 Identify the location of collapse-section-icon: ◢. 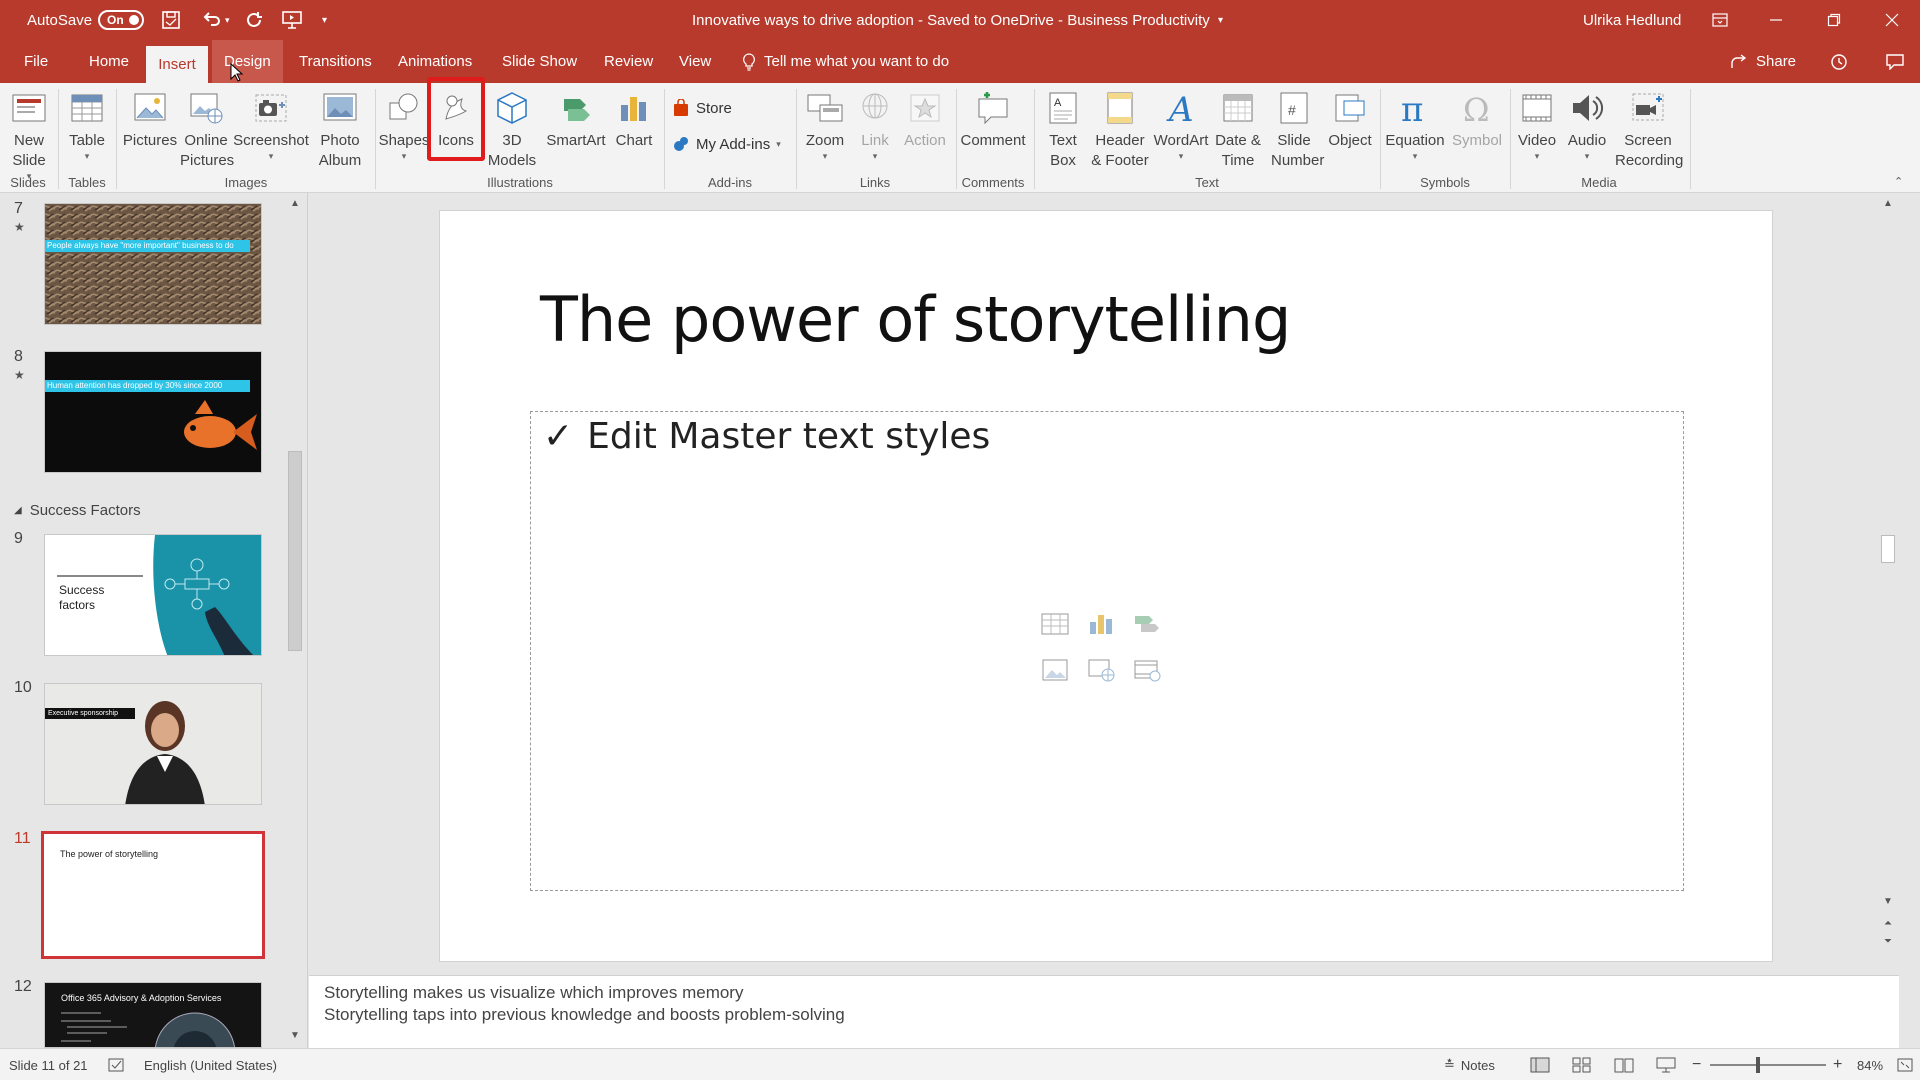
(18, 510).